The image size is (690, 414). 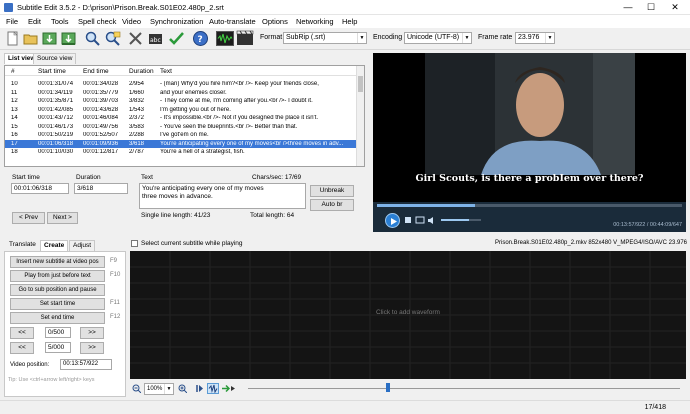 What do you see at coordinates (58, 347) in the screenshot?
I see `step-large-input: 5/000` at bounding box center [58, 347].